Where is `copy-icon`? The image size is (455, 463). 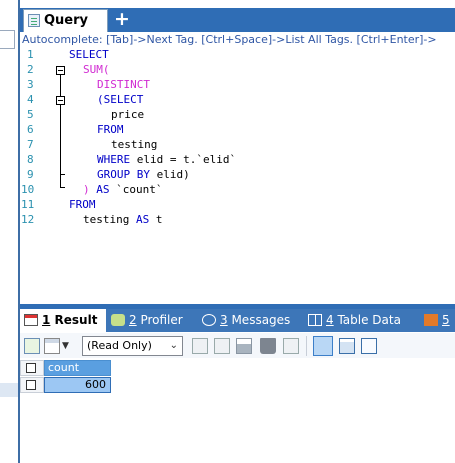
copy-icon is located at coordinates (222, 346).